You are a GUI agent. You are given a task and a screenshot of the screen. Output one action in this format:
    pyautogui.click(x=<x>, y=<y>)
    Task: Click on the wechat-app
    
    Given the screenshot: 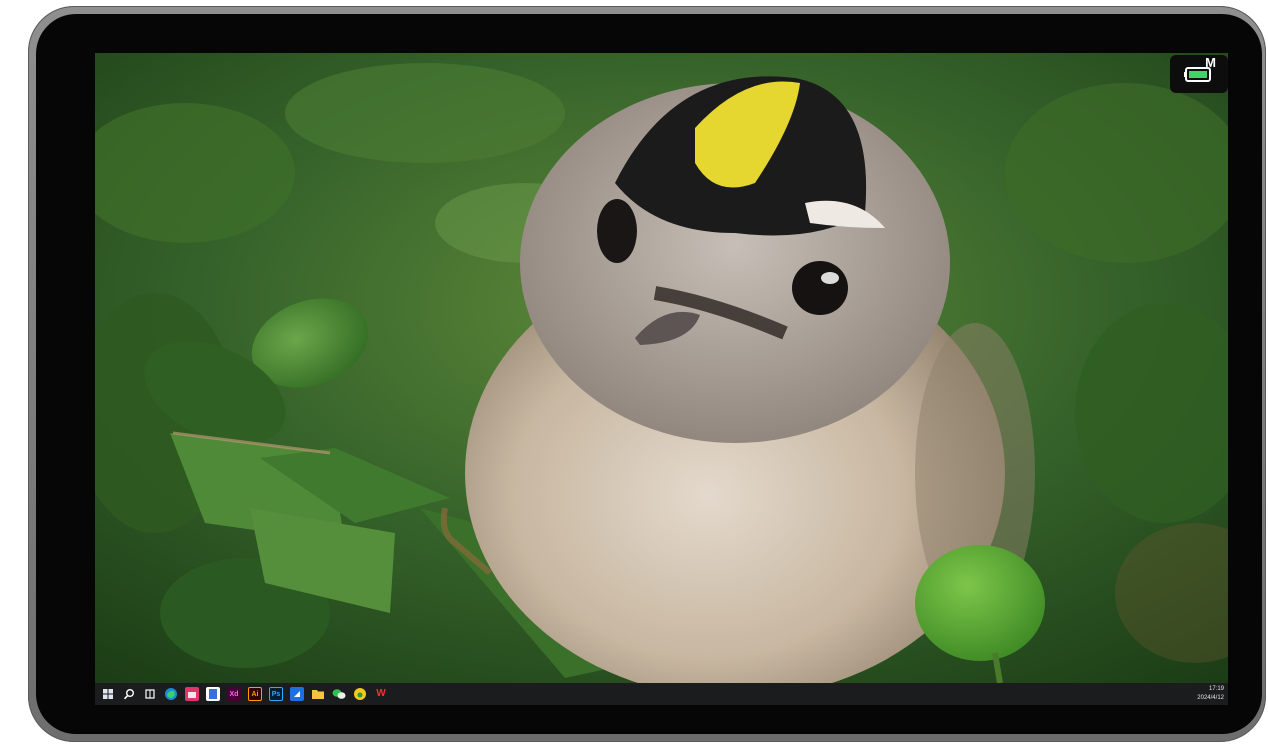 What is the action you would take?
    pyautogui.click(x=339, y=694)
    